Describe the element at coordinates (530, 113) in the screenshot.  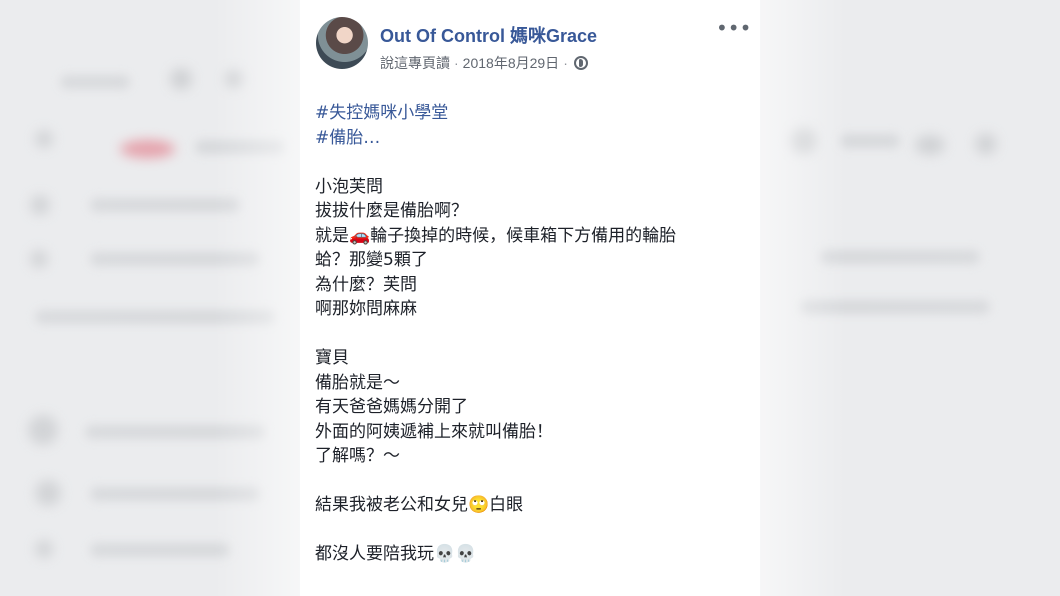
I see `hashtag-link: #失控媽咪小學堂` at that location.